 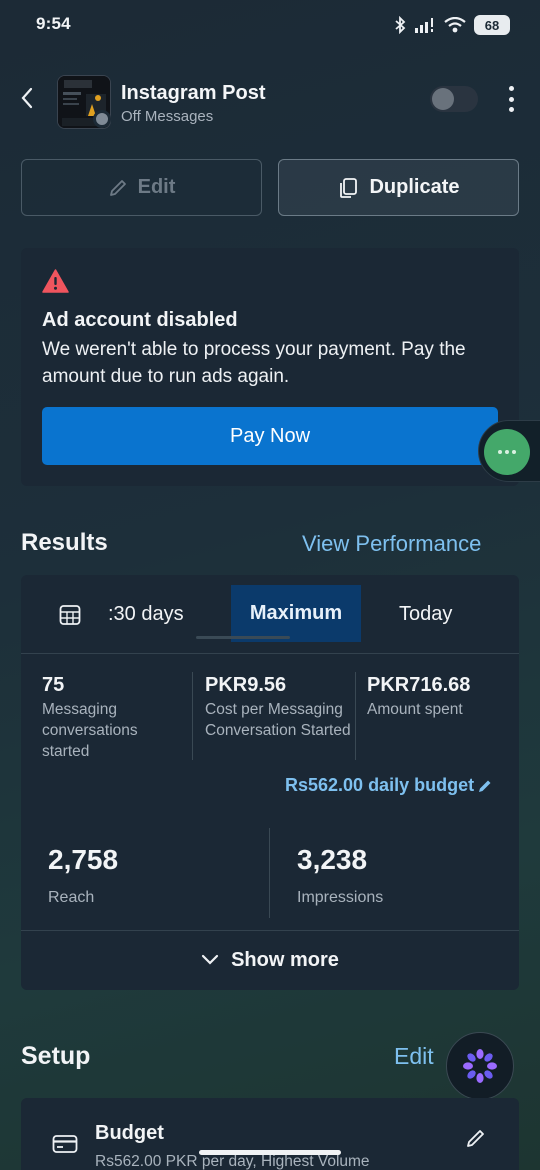 I want to click on daily-budget-text: Rs562.00 daily budget, so click(x=380, y=785).